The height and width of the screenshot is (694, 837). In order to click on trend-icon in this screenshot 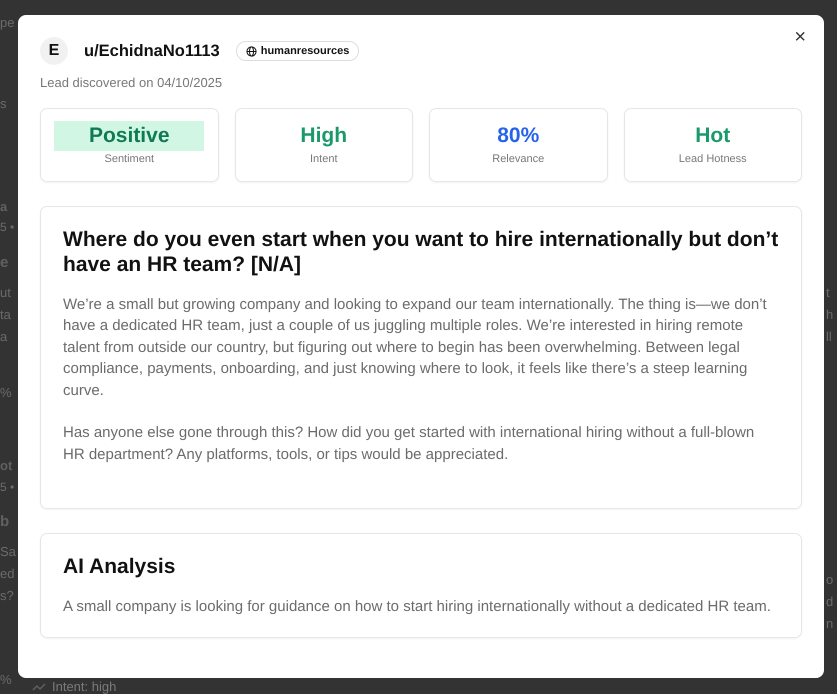, I will do `click(39, 687)`.